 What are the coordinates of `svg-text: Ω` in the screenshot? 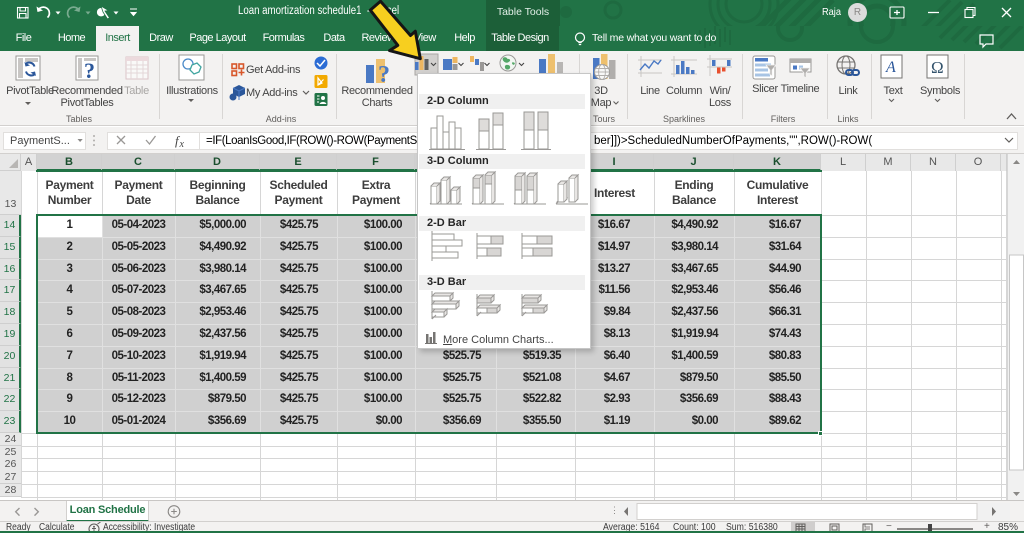 It's located at (937, 67).